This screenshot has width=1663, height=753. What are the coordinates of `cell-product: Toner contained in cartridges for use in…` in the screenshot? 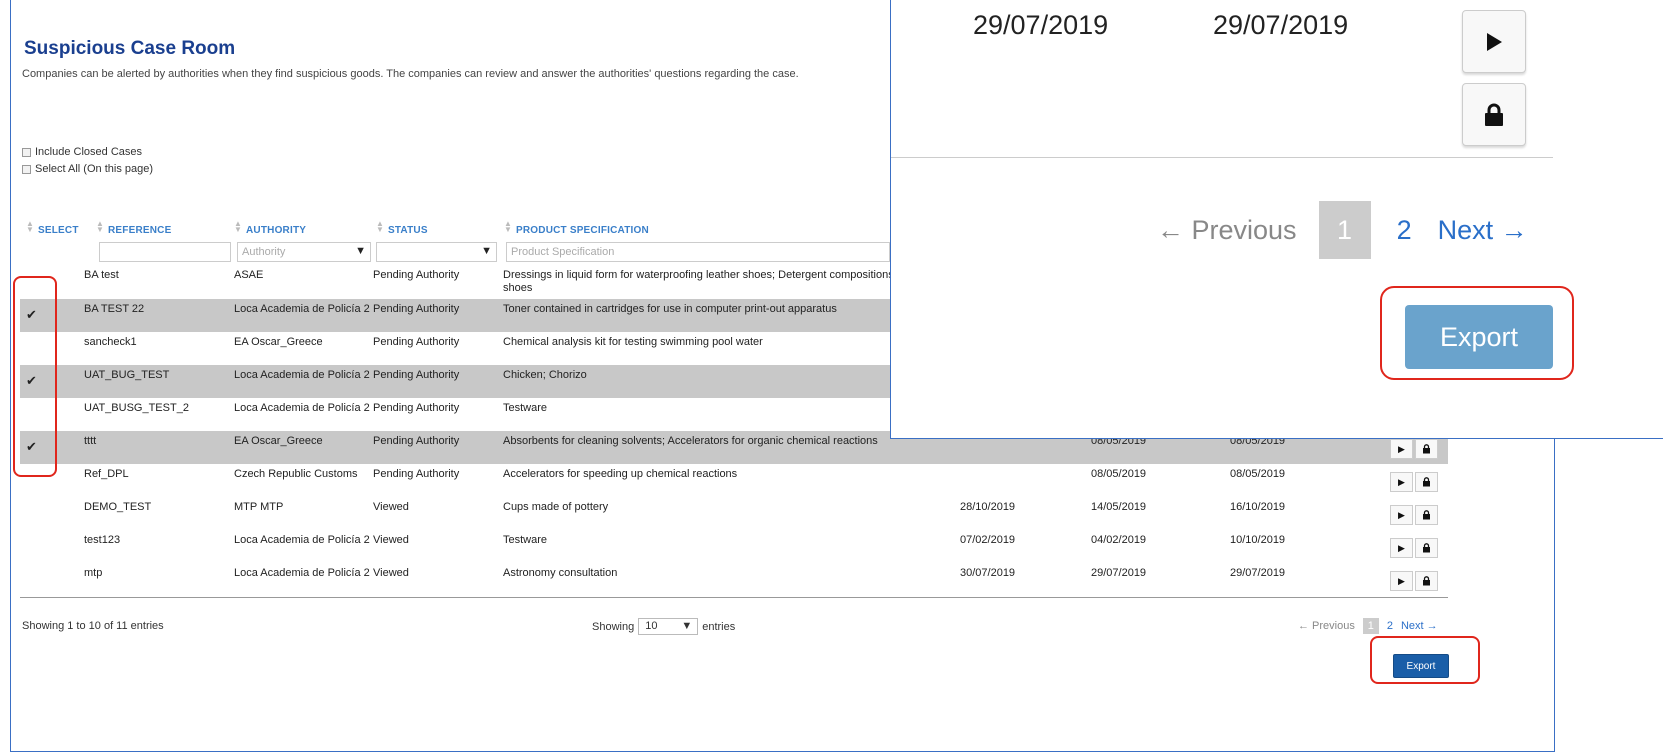 It's located at (703, 309).